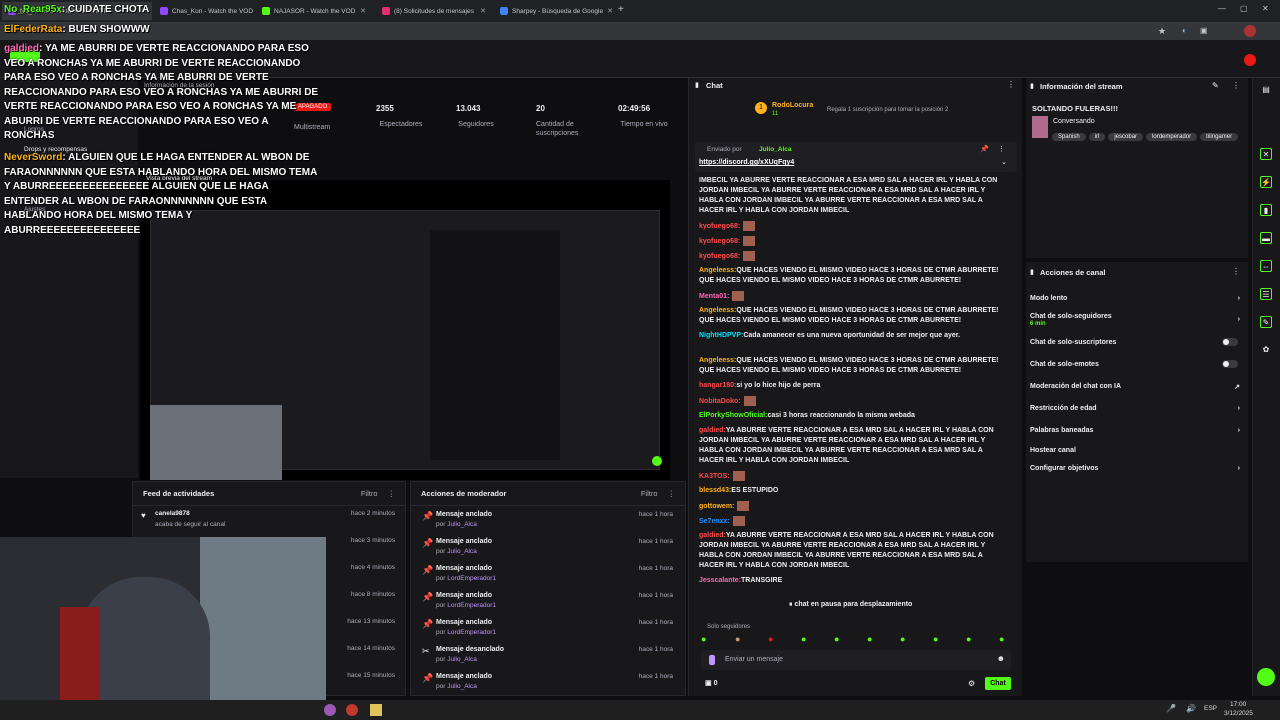  Describe the element at coordinates (1137, 450) in the screenshot. I see `action-host-channel: Hostear canal` at that location.